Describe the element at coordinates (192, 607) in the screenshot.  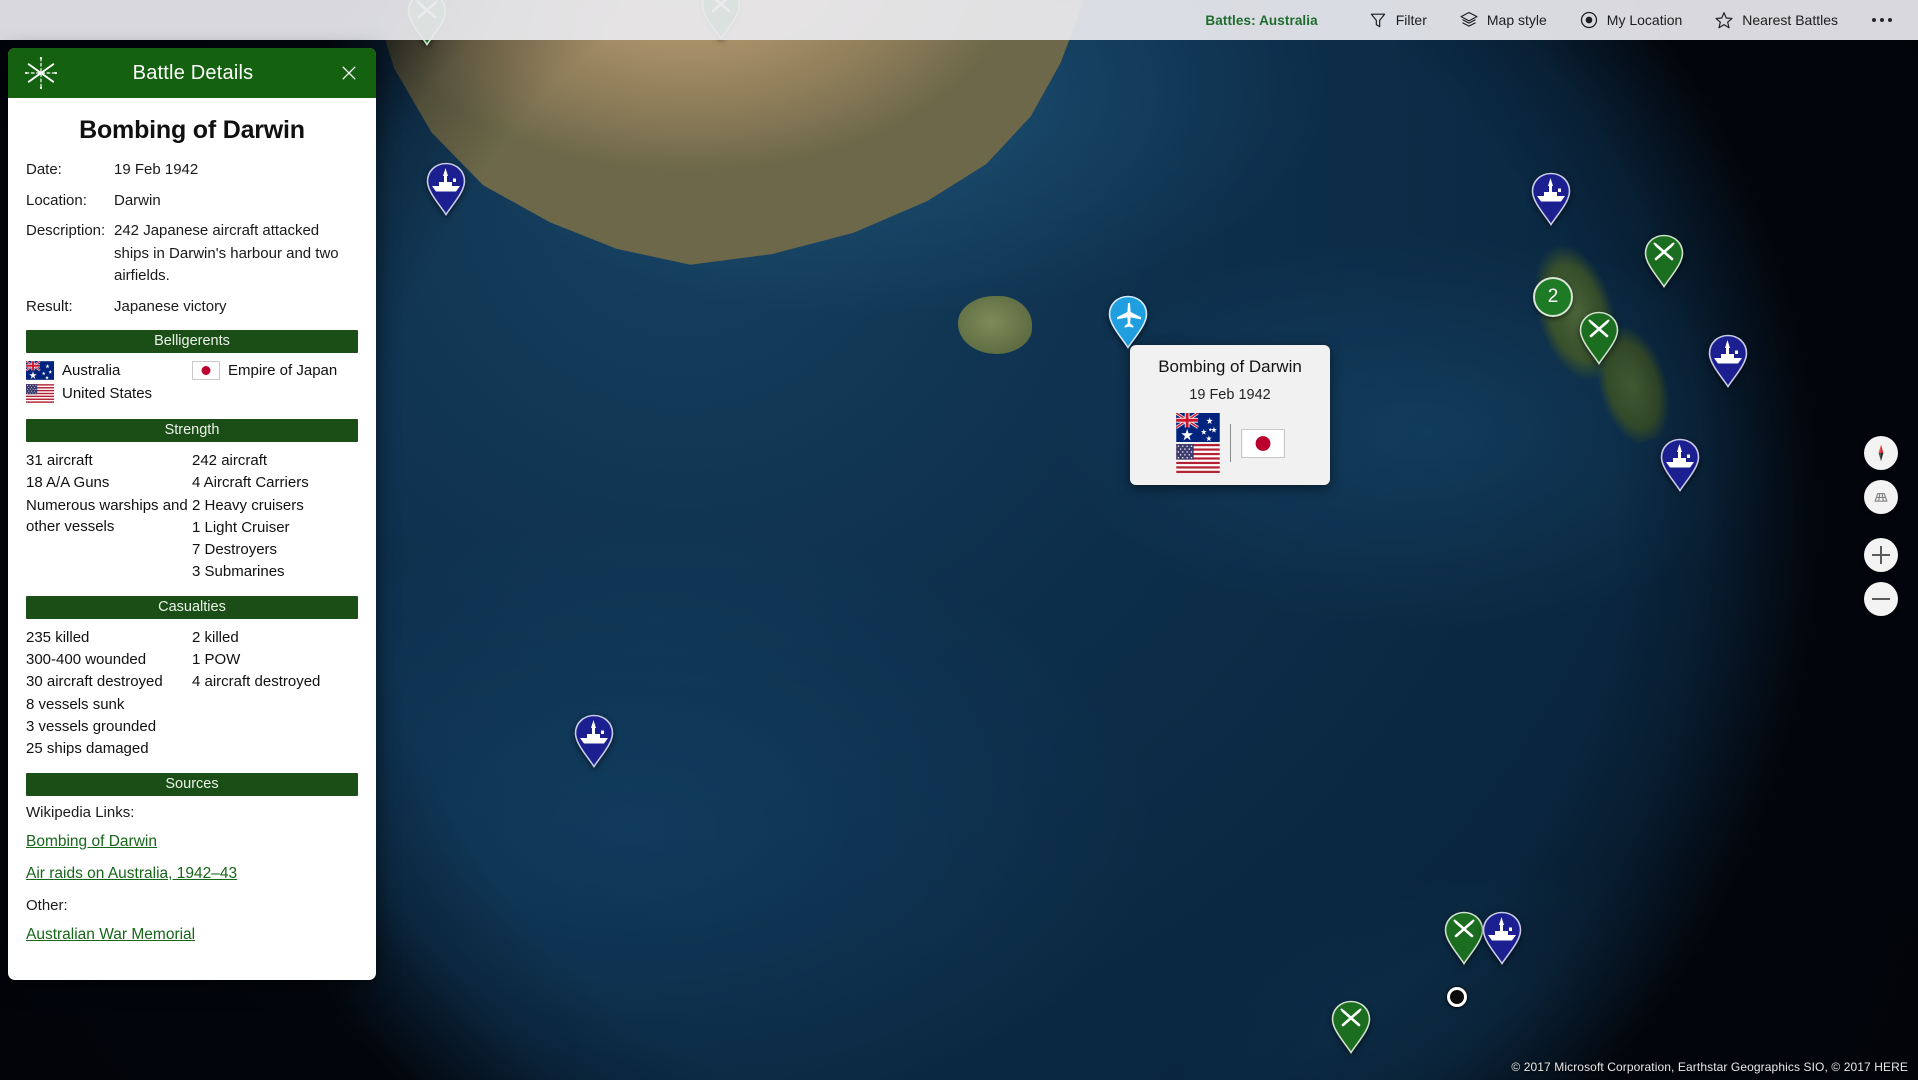
I see `casualties-heading: Casualties` at that location.